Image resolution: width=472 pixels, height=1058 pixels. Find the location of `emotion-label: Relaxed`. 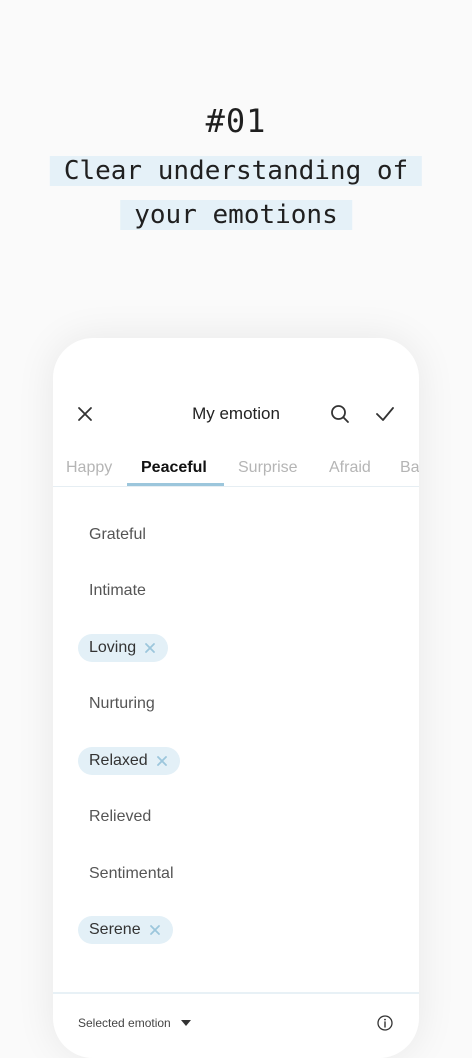

emotion-label: Relaxed is located at coordinates (118, 760).